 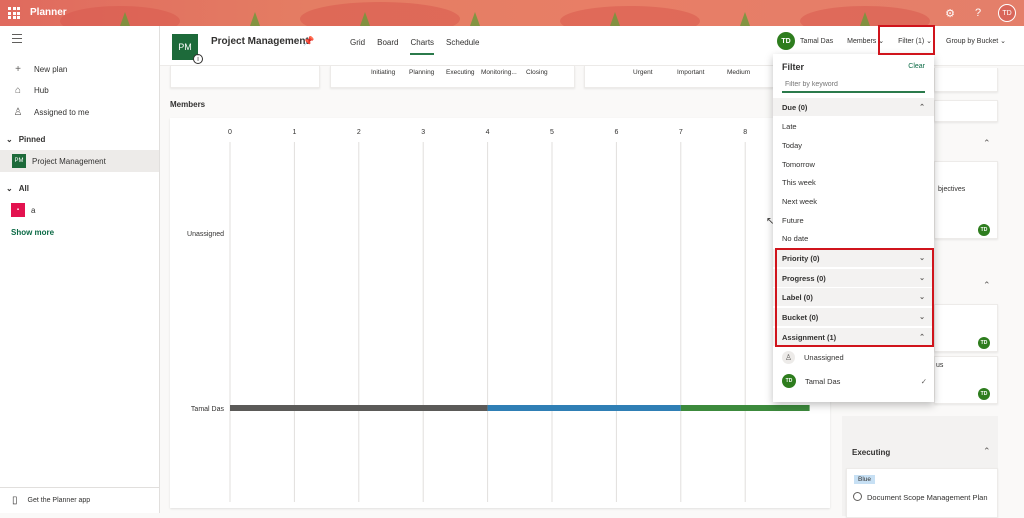 What do you see at coordinates (383, 72) in the screenshot?
I see `bucket-tick: Initiating` at bounding box center [383, 72].